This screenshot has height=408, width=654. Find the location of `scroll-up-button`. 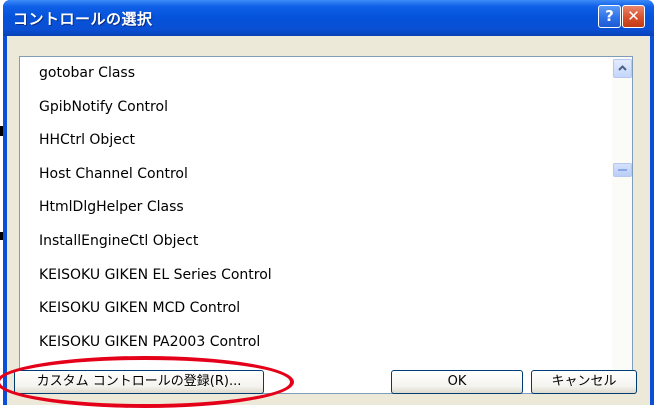

scroll-up-button is located at coordinates (622, 68).